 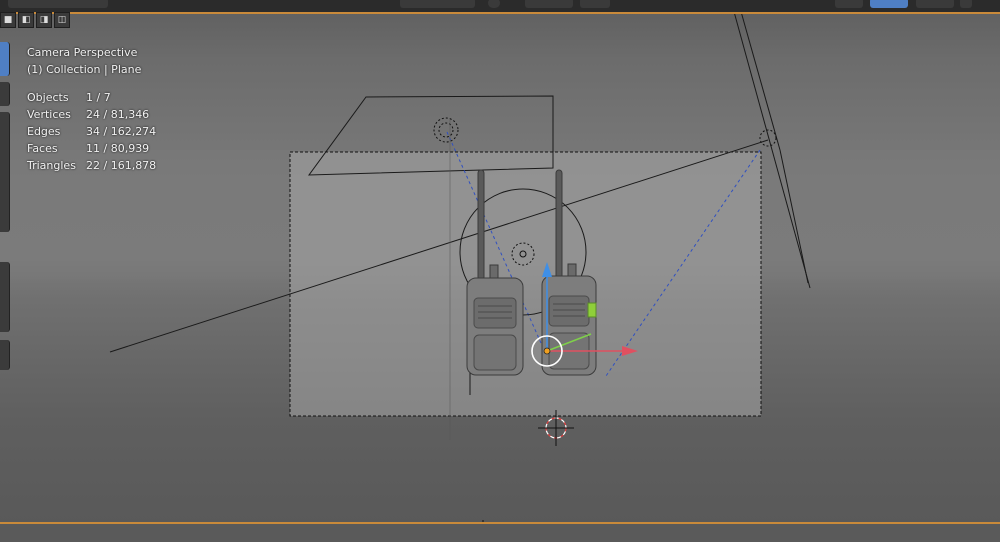 What do you see at coordinates (547, 351) in the screenshot?
I see `origin-dot` at bounding box center [547, 351].